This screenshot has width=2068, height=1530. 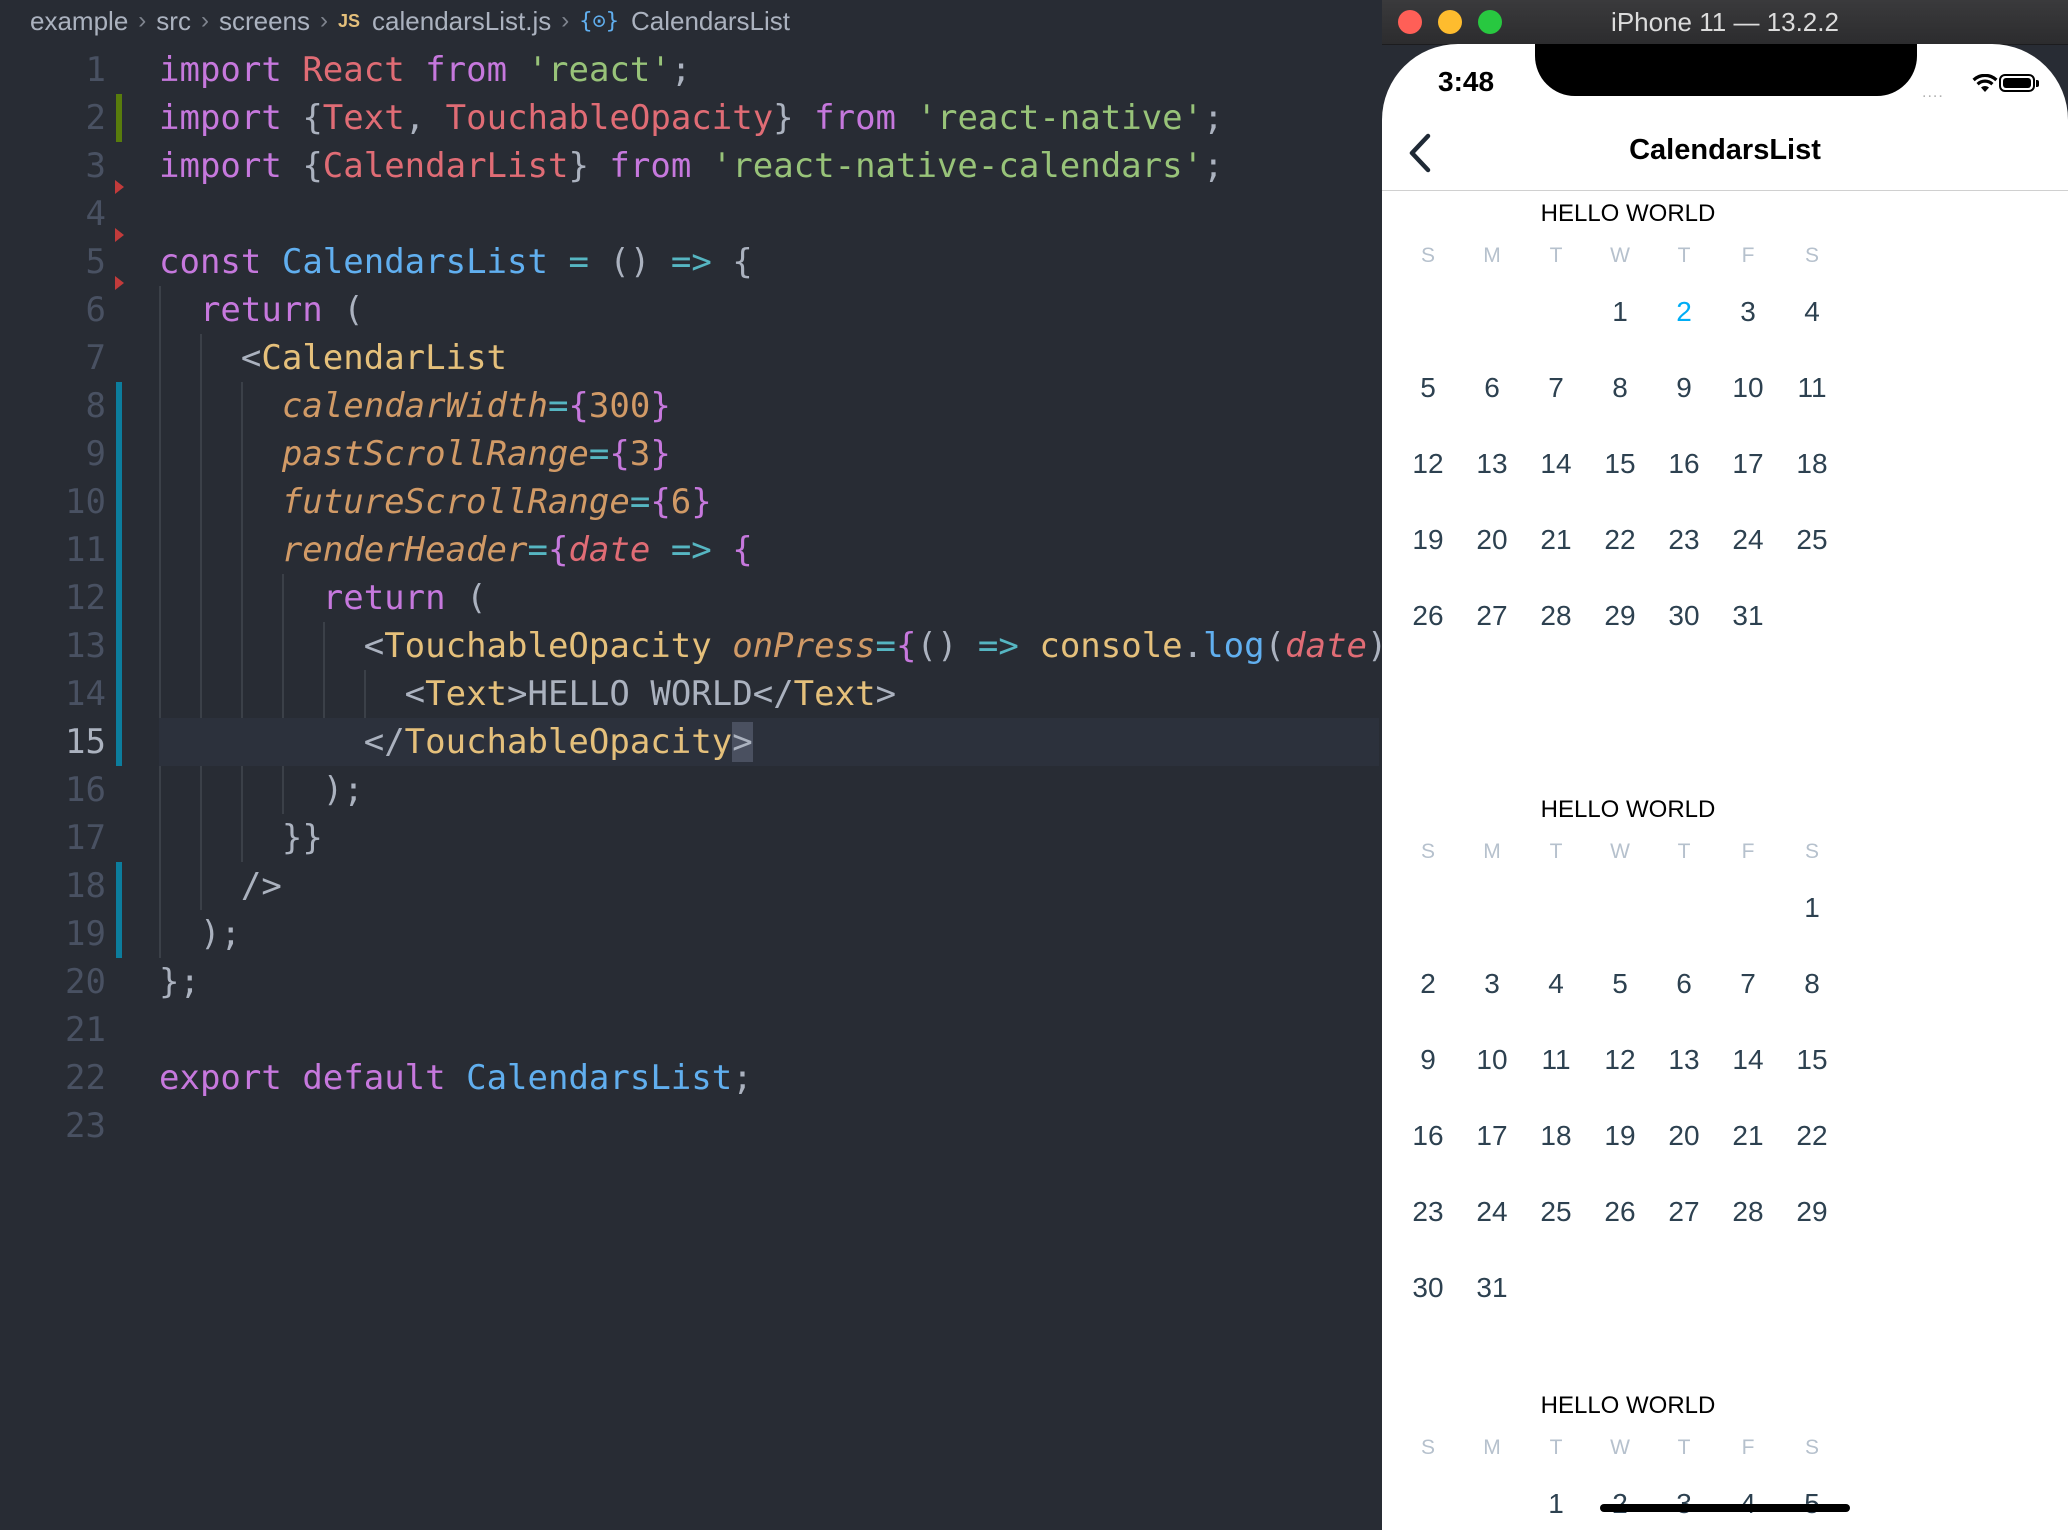 I want to click on code-line: 1 import React from 'react';, so click(x=691, y=70).